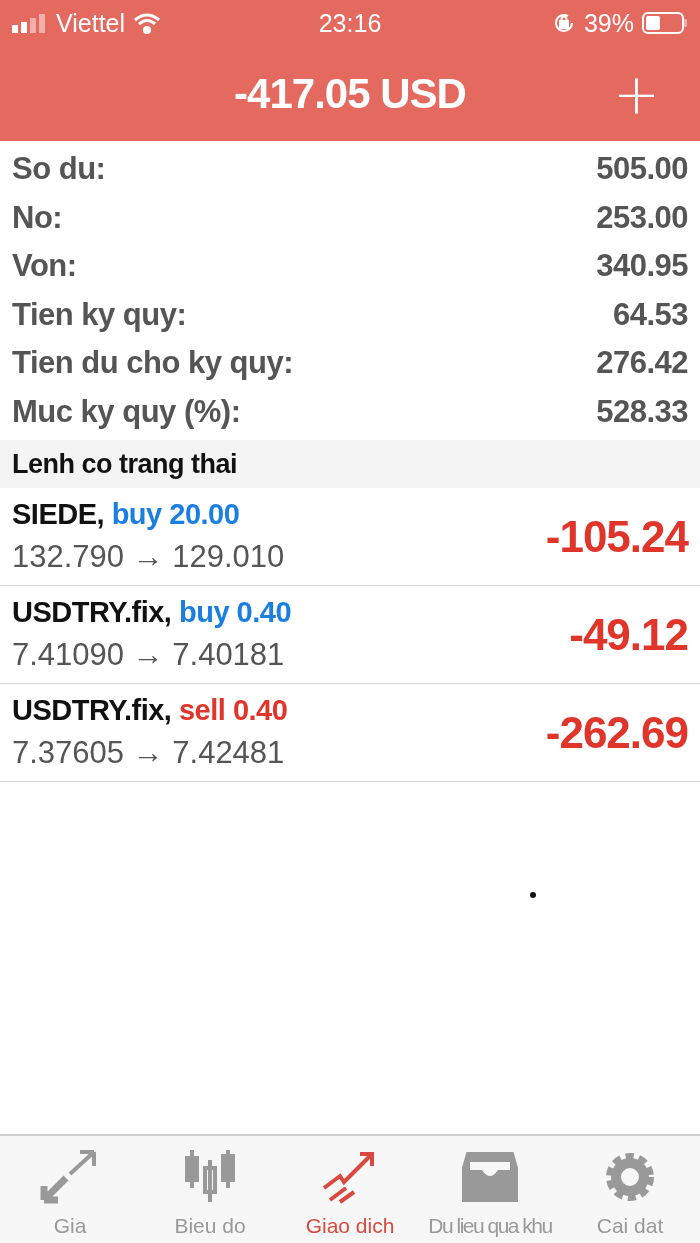 The height and width of the screenshot is (1243, 700). Describe the element at coordinates (616, 732) in the screenshot. I see `order-profit: -262.69` at that location.